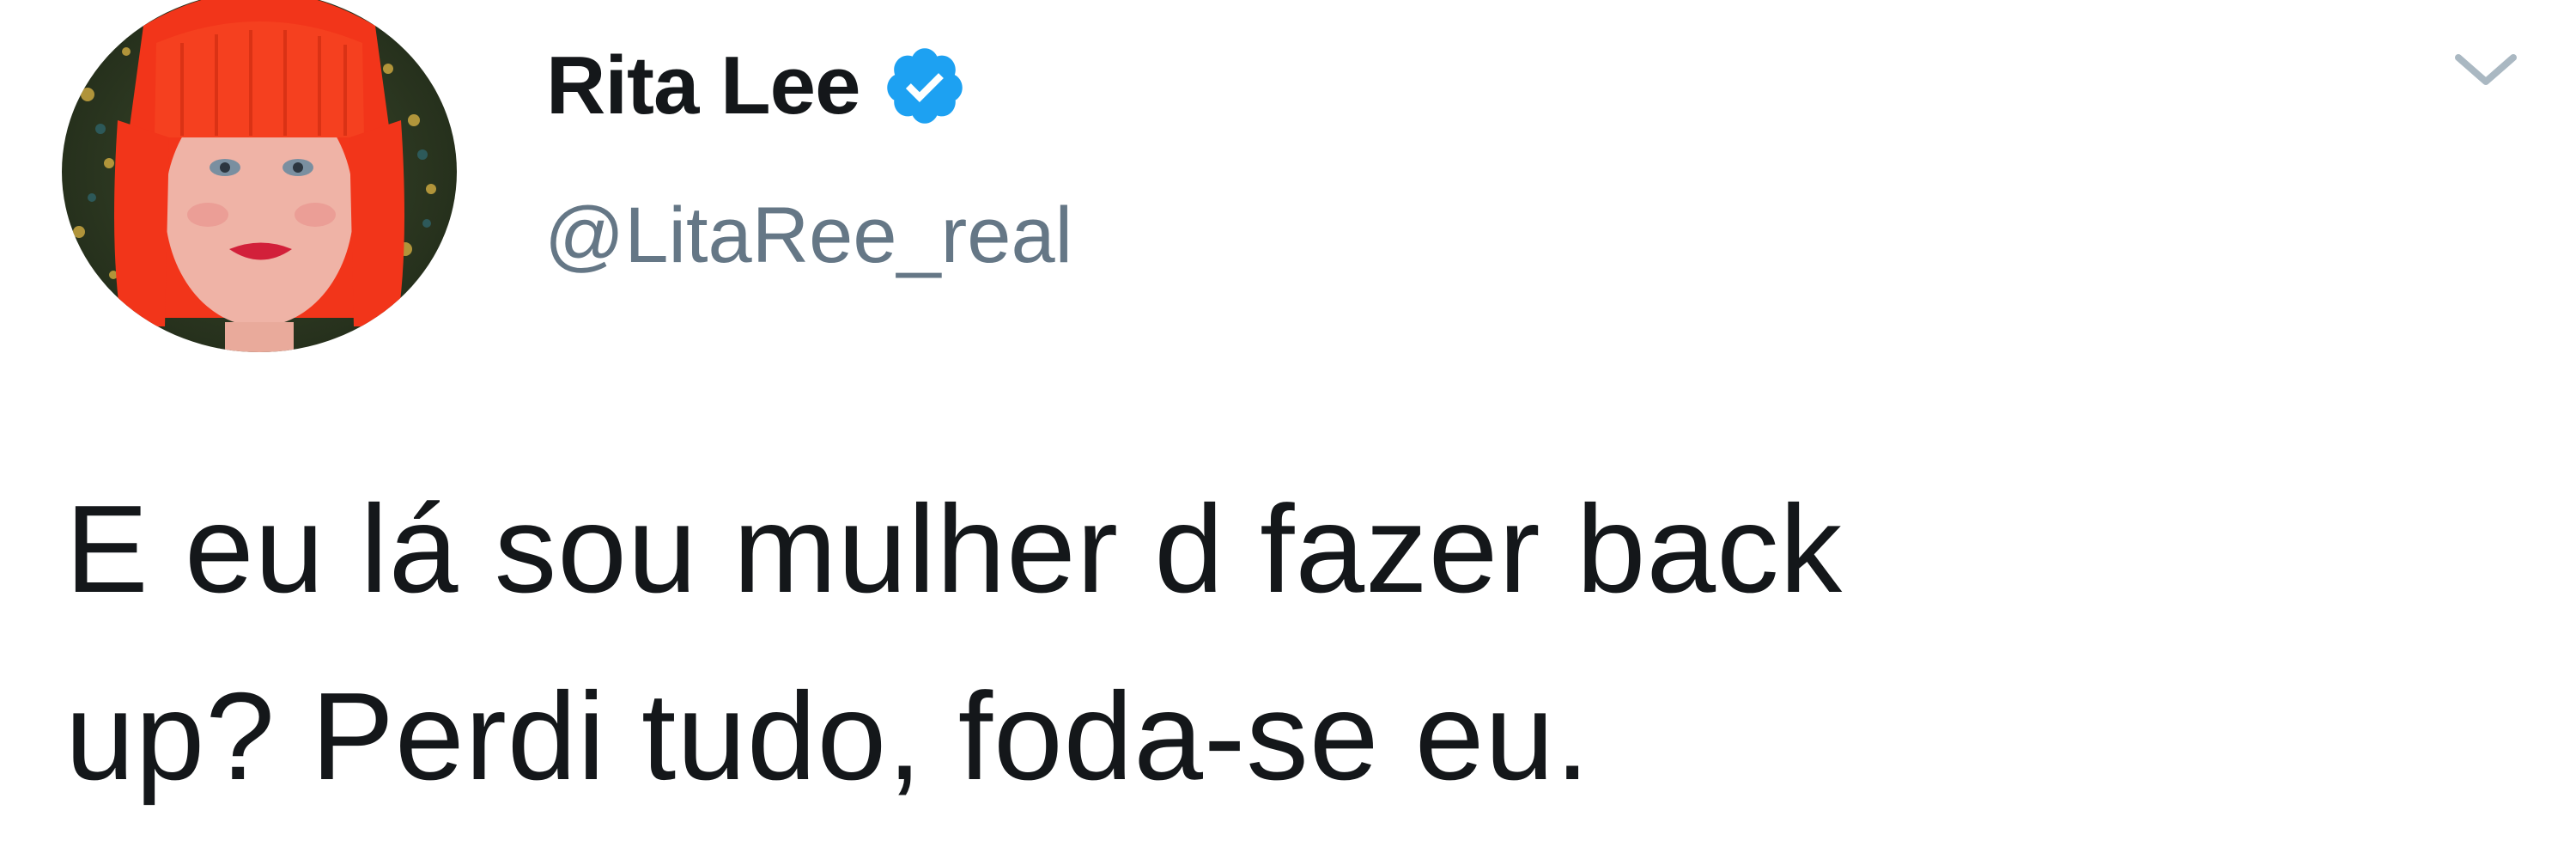  I want to click on tweet-text-line: E eu lá sou mulher d fazer back, so click(954, 549).